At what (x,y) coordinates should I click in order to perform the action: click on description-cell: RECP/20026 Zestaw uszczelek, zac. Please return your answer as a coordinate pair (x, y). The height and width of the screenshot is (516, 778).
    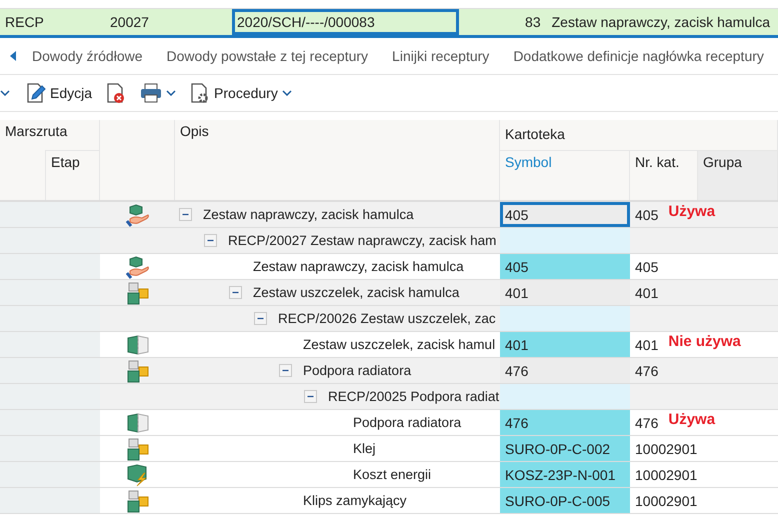
    Looking at the image, I should click on (387, 318).